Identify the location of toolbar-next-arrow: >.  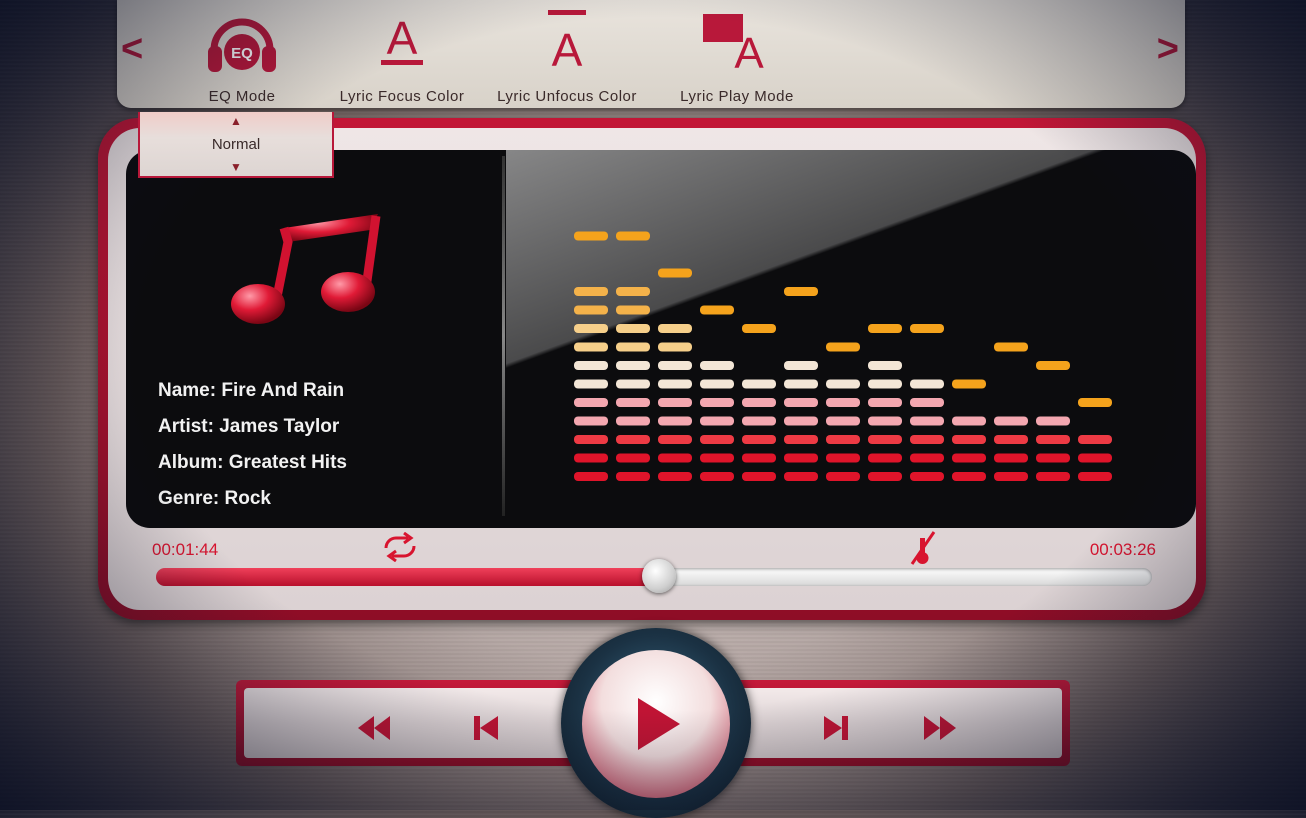
(1168, 49).